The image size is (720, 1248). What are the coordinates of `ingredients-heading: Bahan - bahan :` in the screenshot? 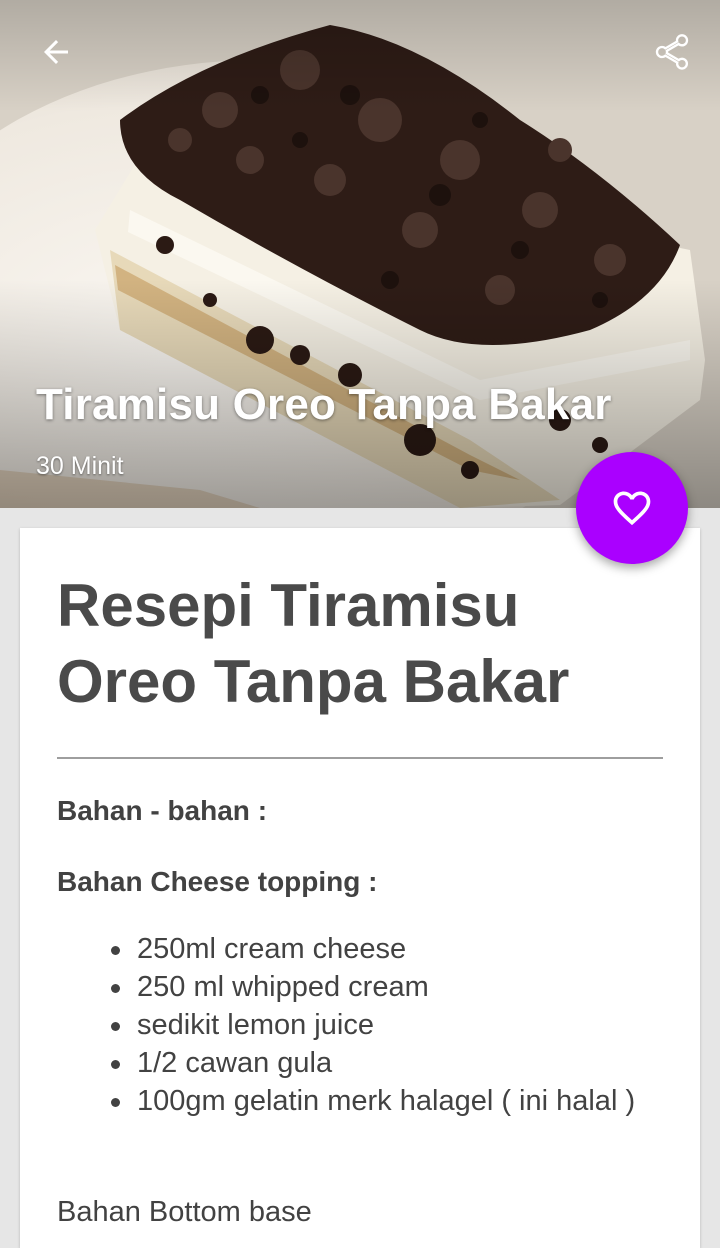 It's located at (162, 810).